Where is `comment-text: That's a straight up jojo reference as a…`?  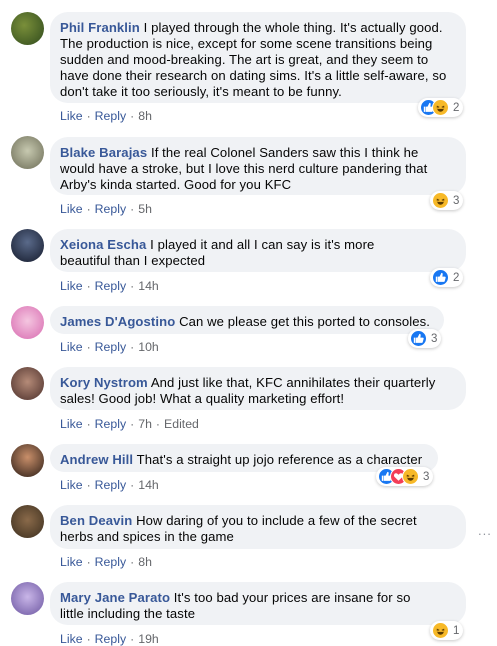
comment-text: That's a straight up jojo reference as a… is located at coordinates (279, 459).